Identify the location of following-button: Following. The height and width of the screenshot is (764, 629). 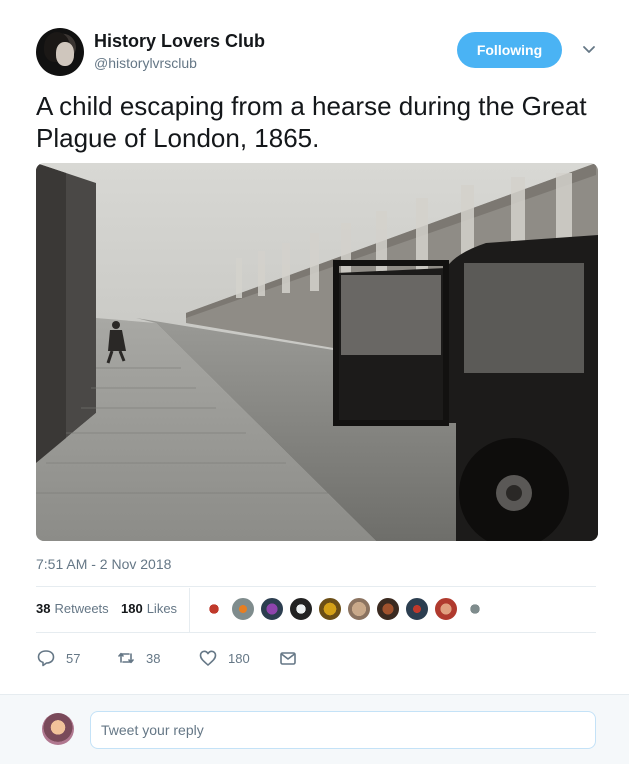
(509, 50).